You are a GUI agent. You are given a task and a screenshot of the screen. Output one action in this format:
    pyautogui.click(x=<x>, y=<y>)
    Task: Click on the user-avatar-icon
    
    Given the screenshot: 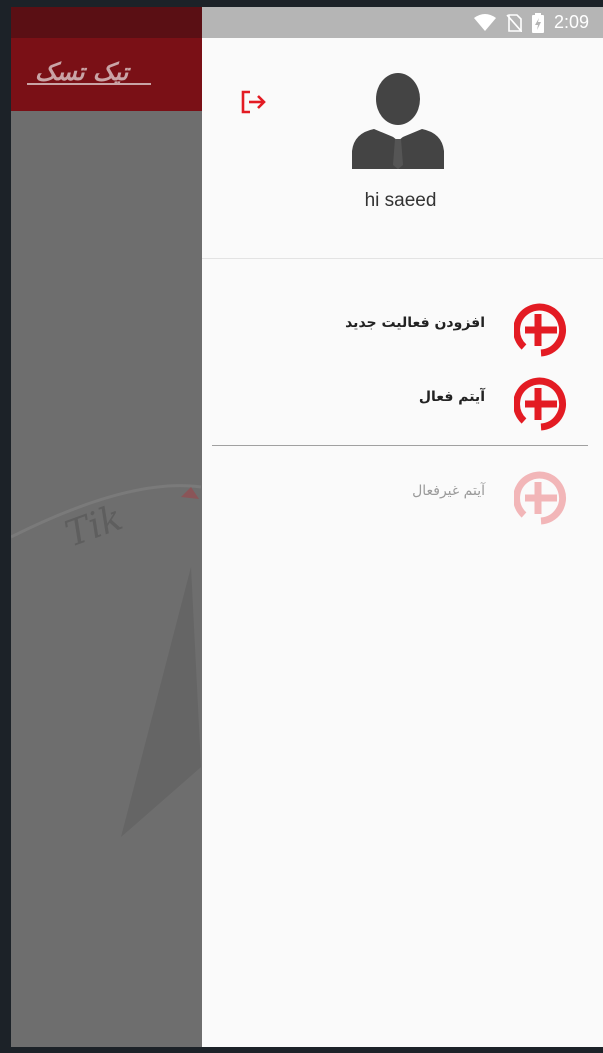 What is the action you would take?
    pyautogui.click(x=398, y=121)
    